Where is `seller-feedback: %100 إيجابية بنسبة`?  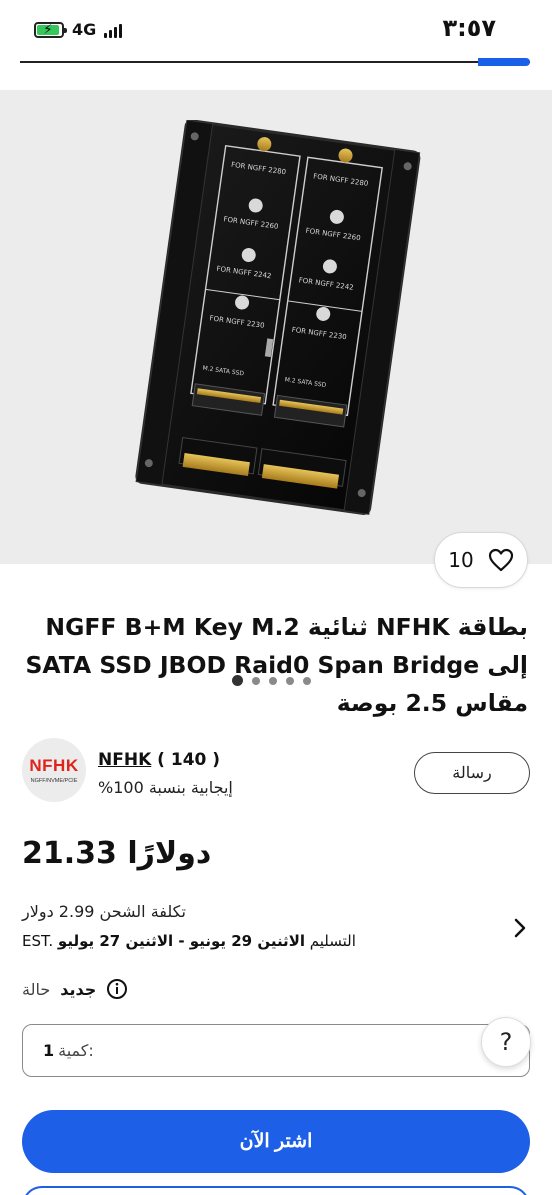 seller-feedback: %100 إيجابية بنسبة is located at coordinates (165, 787).